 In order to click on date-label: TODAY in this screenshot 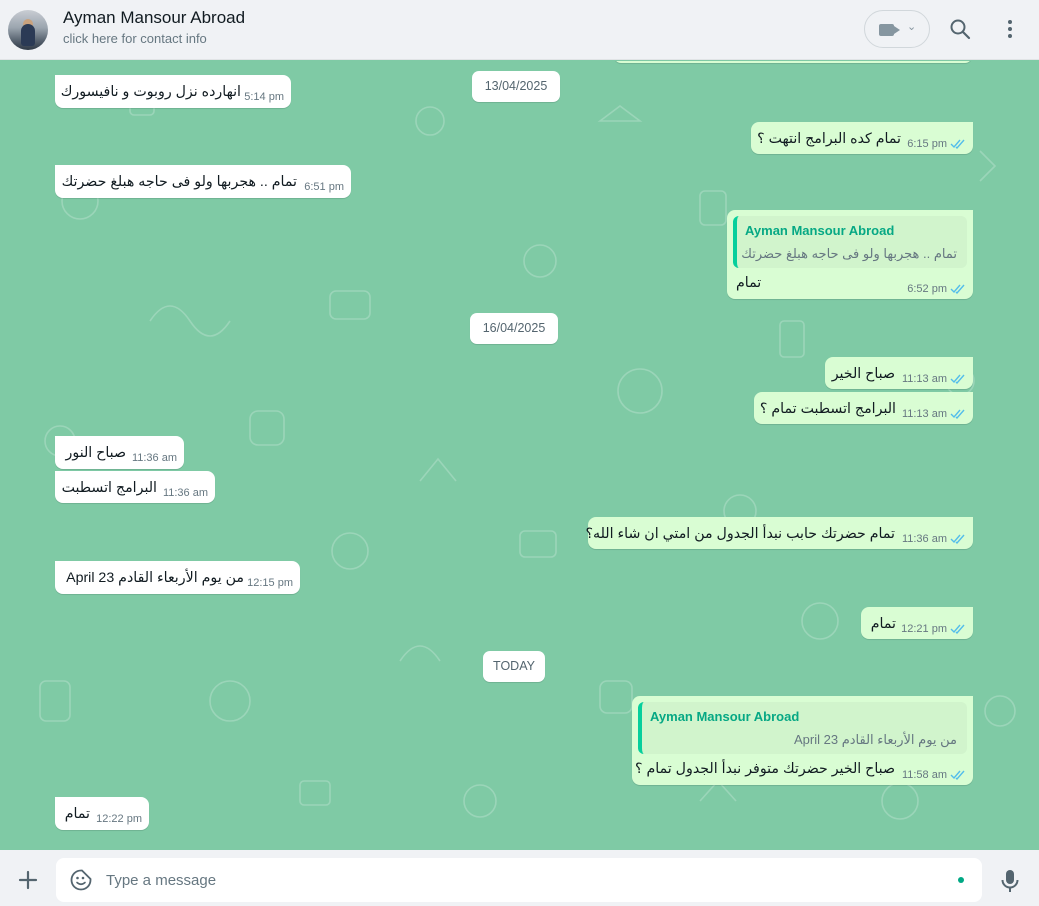, I will do `click(514, 666)`.